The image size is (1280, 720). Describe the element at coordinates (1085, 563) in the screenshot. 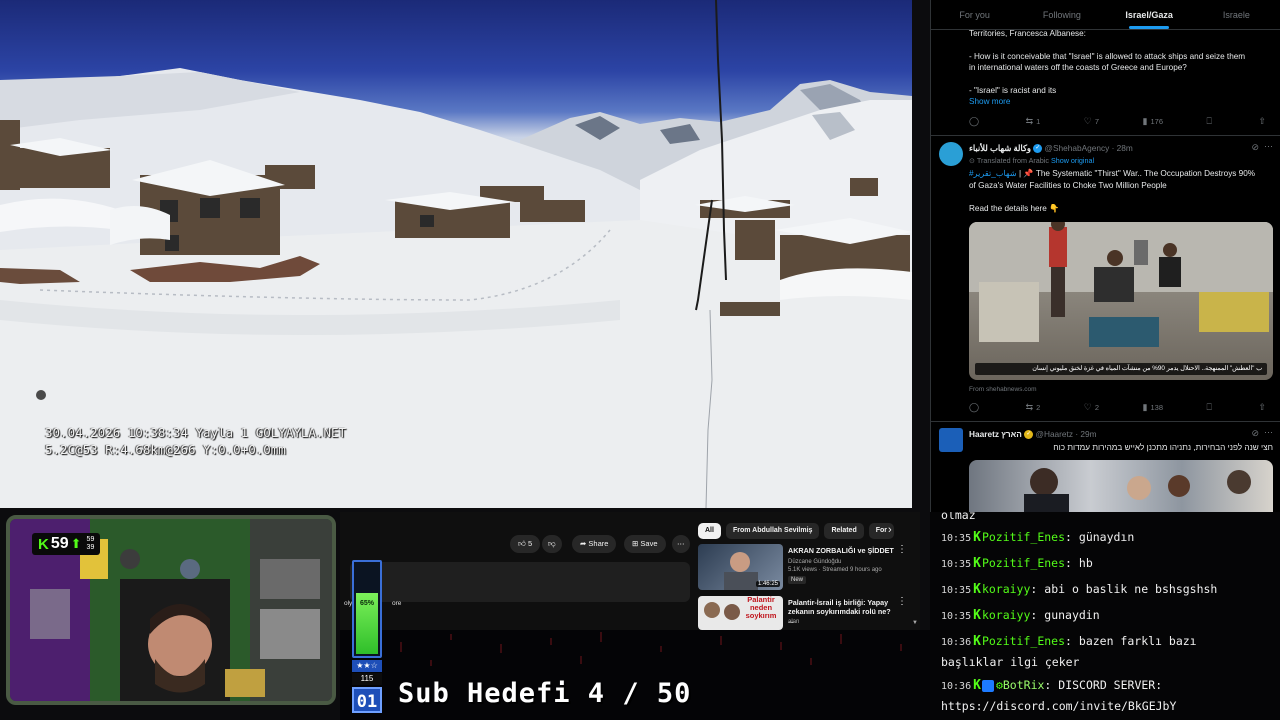

I see `chat-text: hb` at that location.